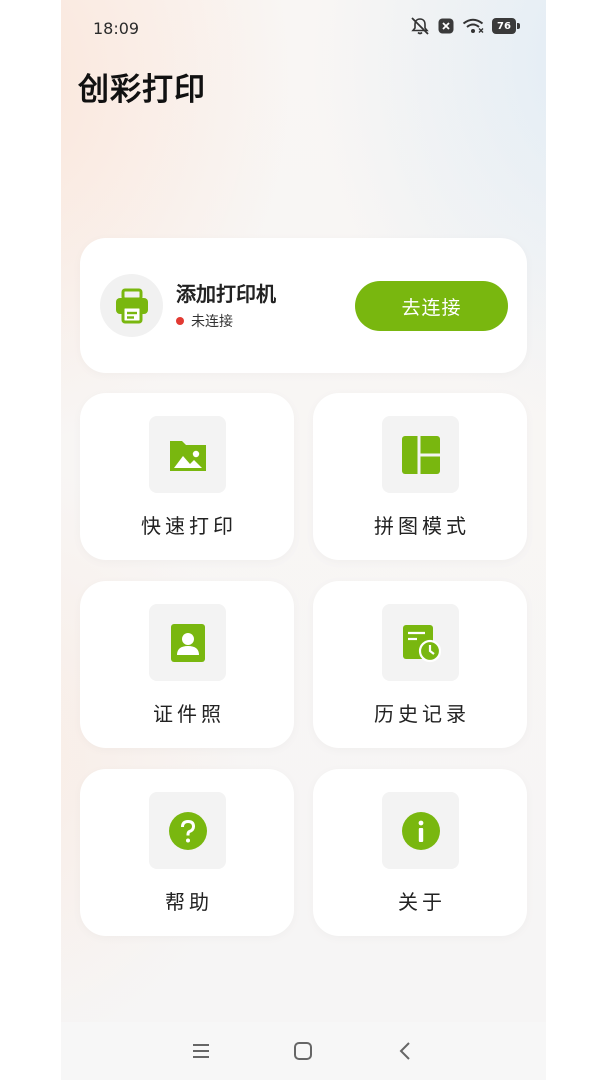 This screenshot has width=607, height=1080. Describe the element at coordinates (506, 26) in the screenshot. I see `battery-icon: 76` at that location.